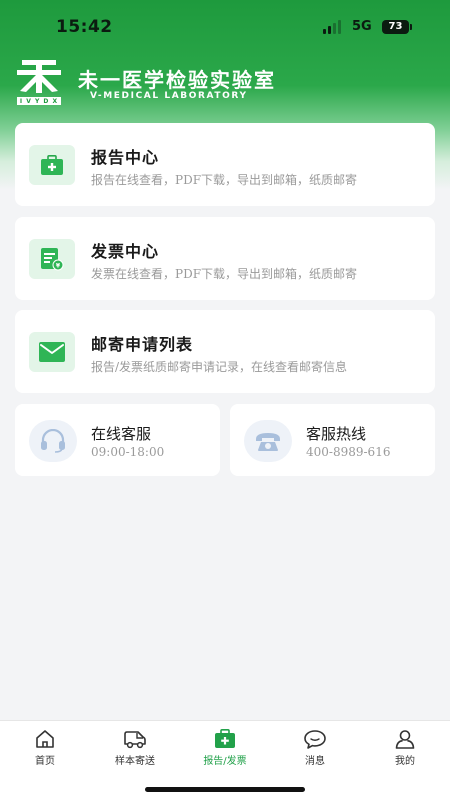 The height and width of the screenshot is (800, 450). What do you see at coordinates (142, 344) in the screenshot?
I see `card-title: 邮寄申请列表` at bounding box center [142, 344].